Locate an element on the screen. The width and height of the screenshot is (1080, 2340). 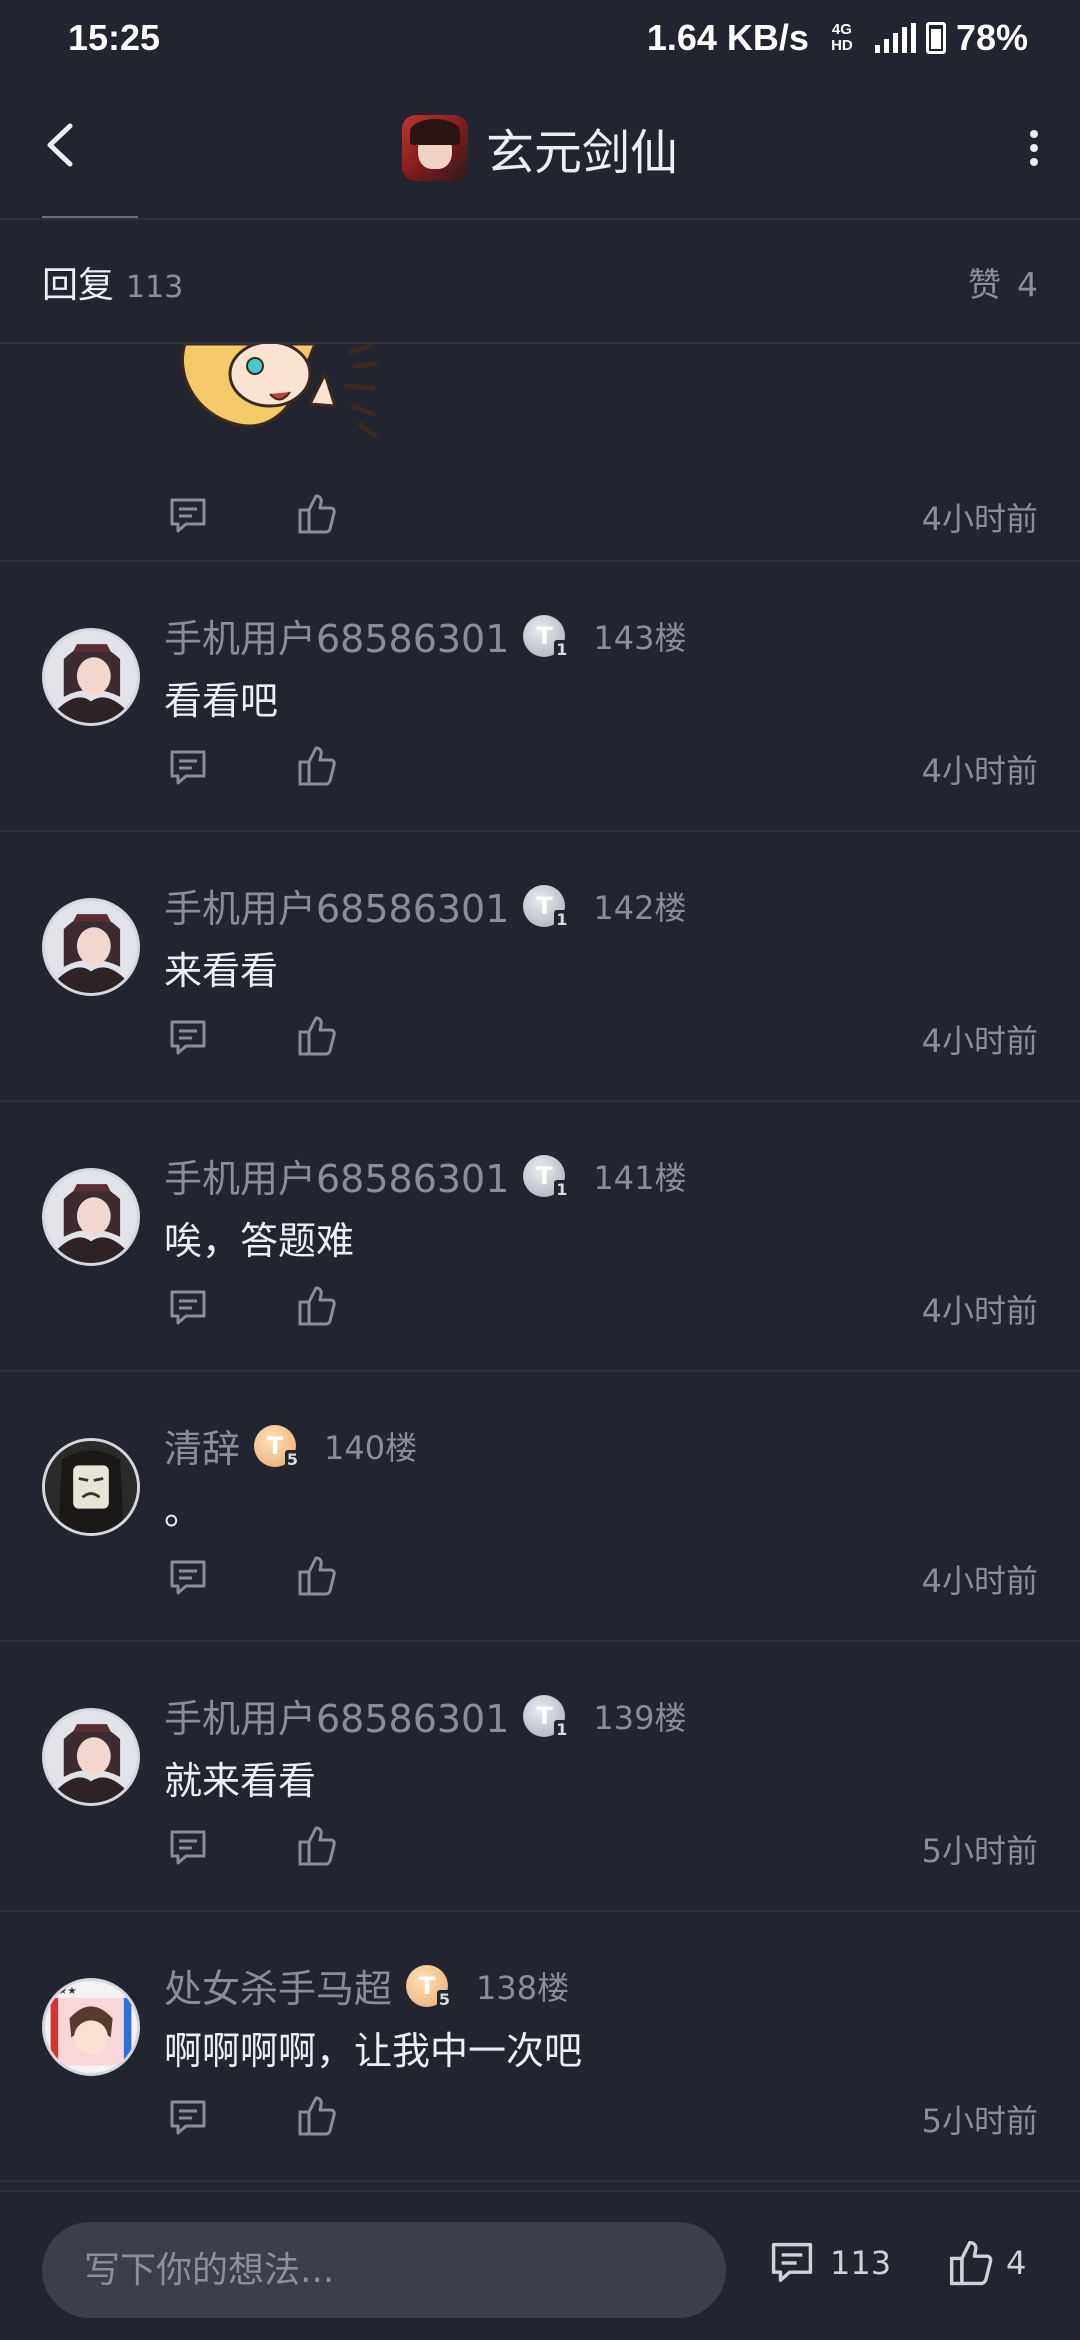
like-count: 4 is located at coordinates (1016, 2263).